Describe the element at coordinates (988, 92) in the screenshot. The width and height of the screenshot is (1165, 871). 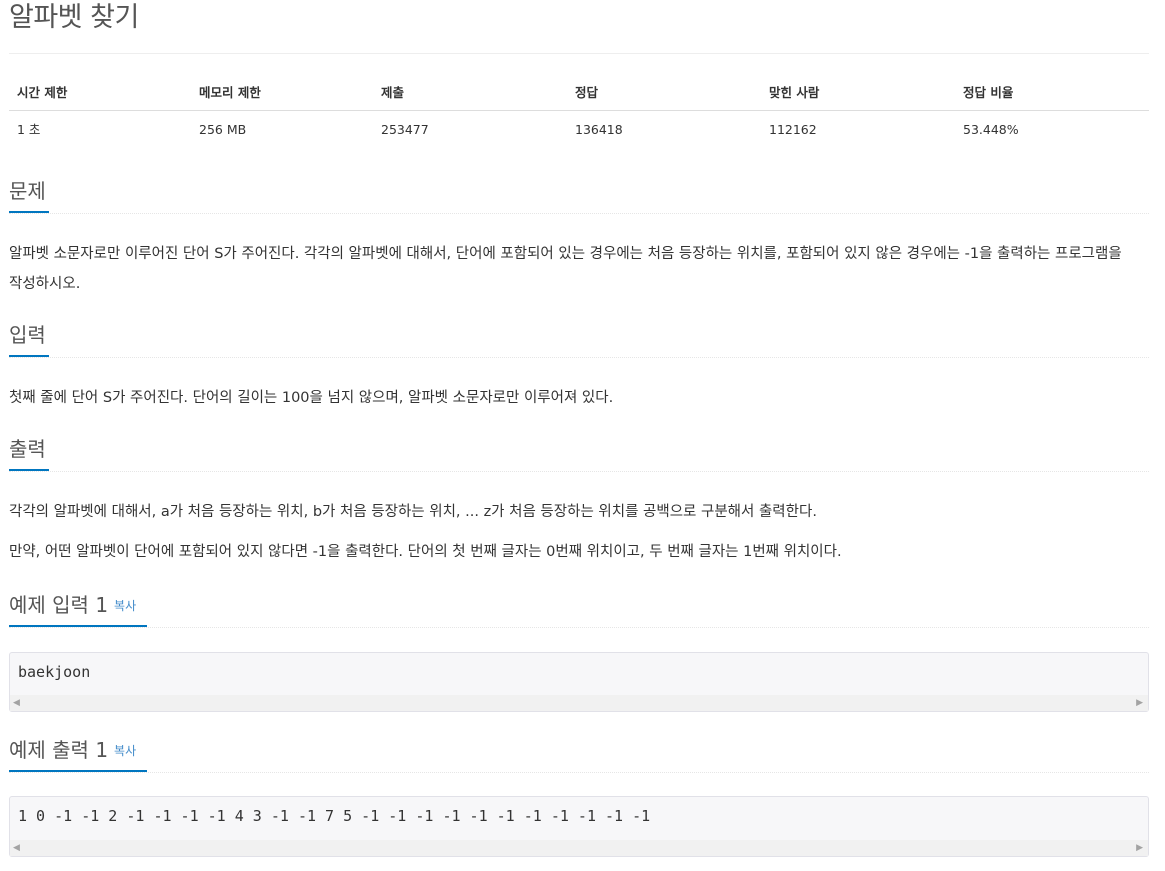
I see `header-accept-ratio: 정답 비율` at that location.